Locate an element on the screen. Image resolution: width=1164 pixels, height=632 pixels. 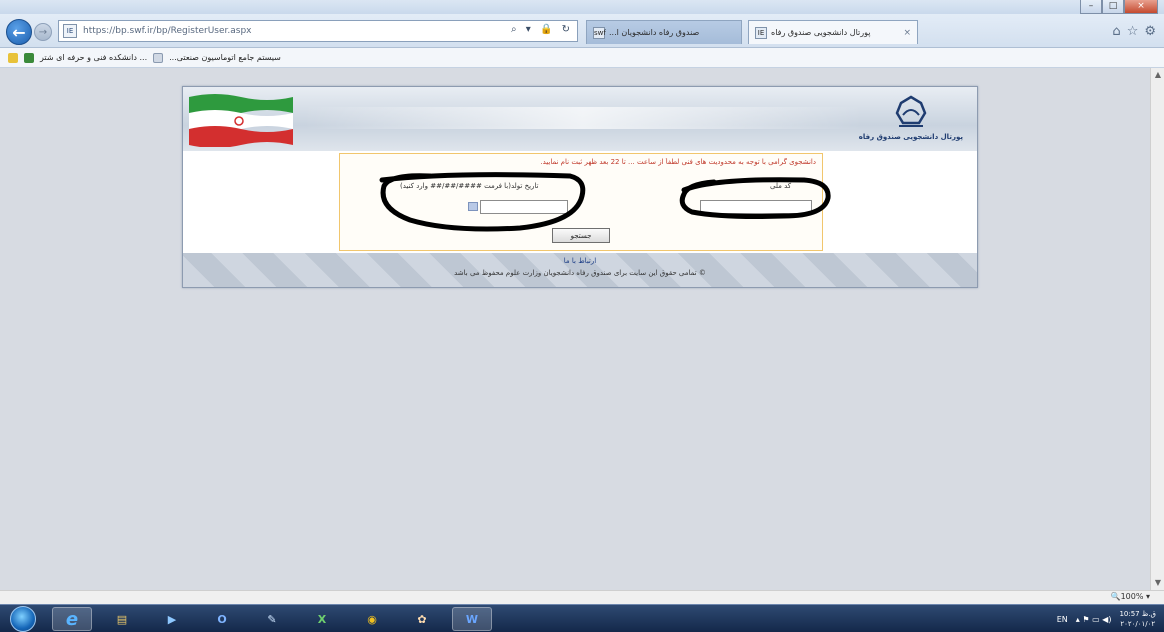
birth-date-label: تاریخ تولد(با فرمت ####/##/## وارد کنید) is located at coordinates (469, 186).